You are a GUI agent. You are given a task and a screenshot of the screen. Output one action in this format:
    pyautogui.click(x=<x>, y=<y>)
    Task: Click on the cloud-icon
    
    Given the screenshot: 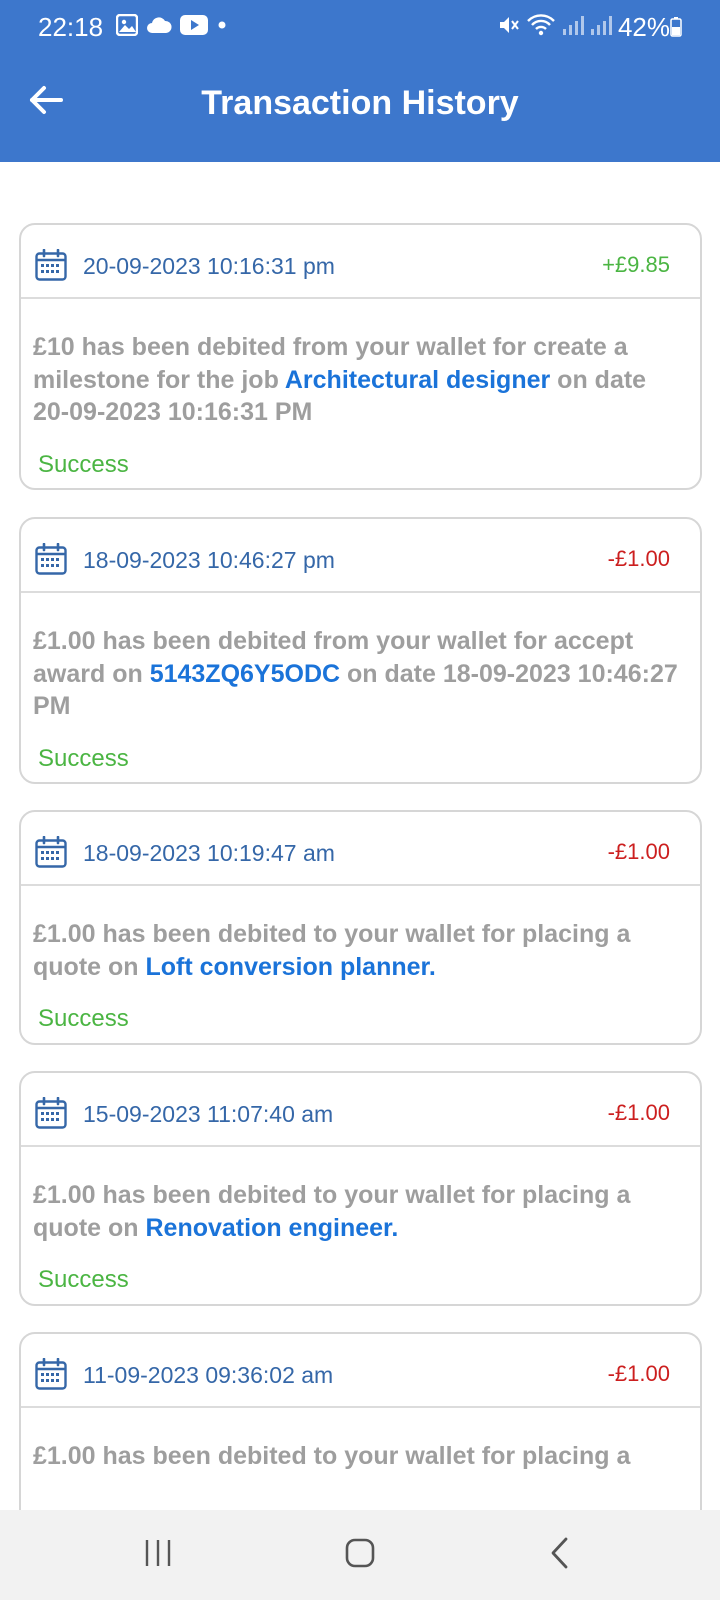 What is the action you would take?
    pyautogui.click(x=159, y=27)
    